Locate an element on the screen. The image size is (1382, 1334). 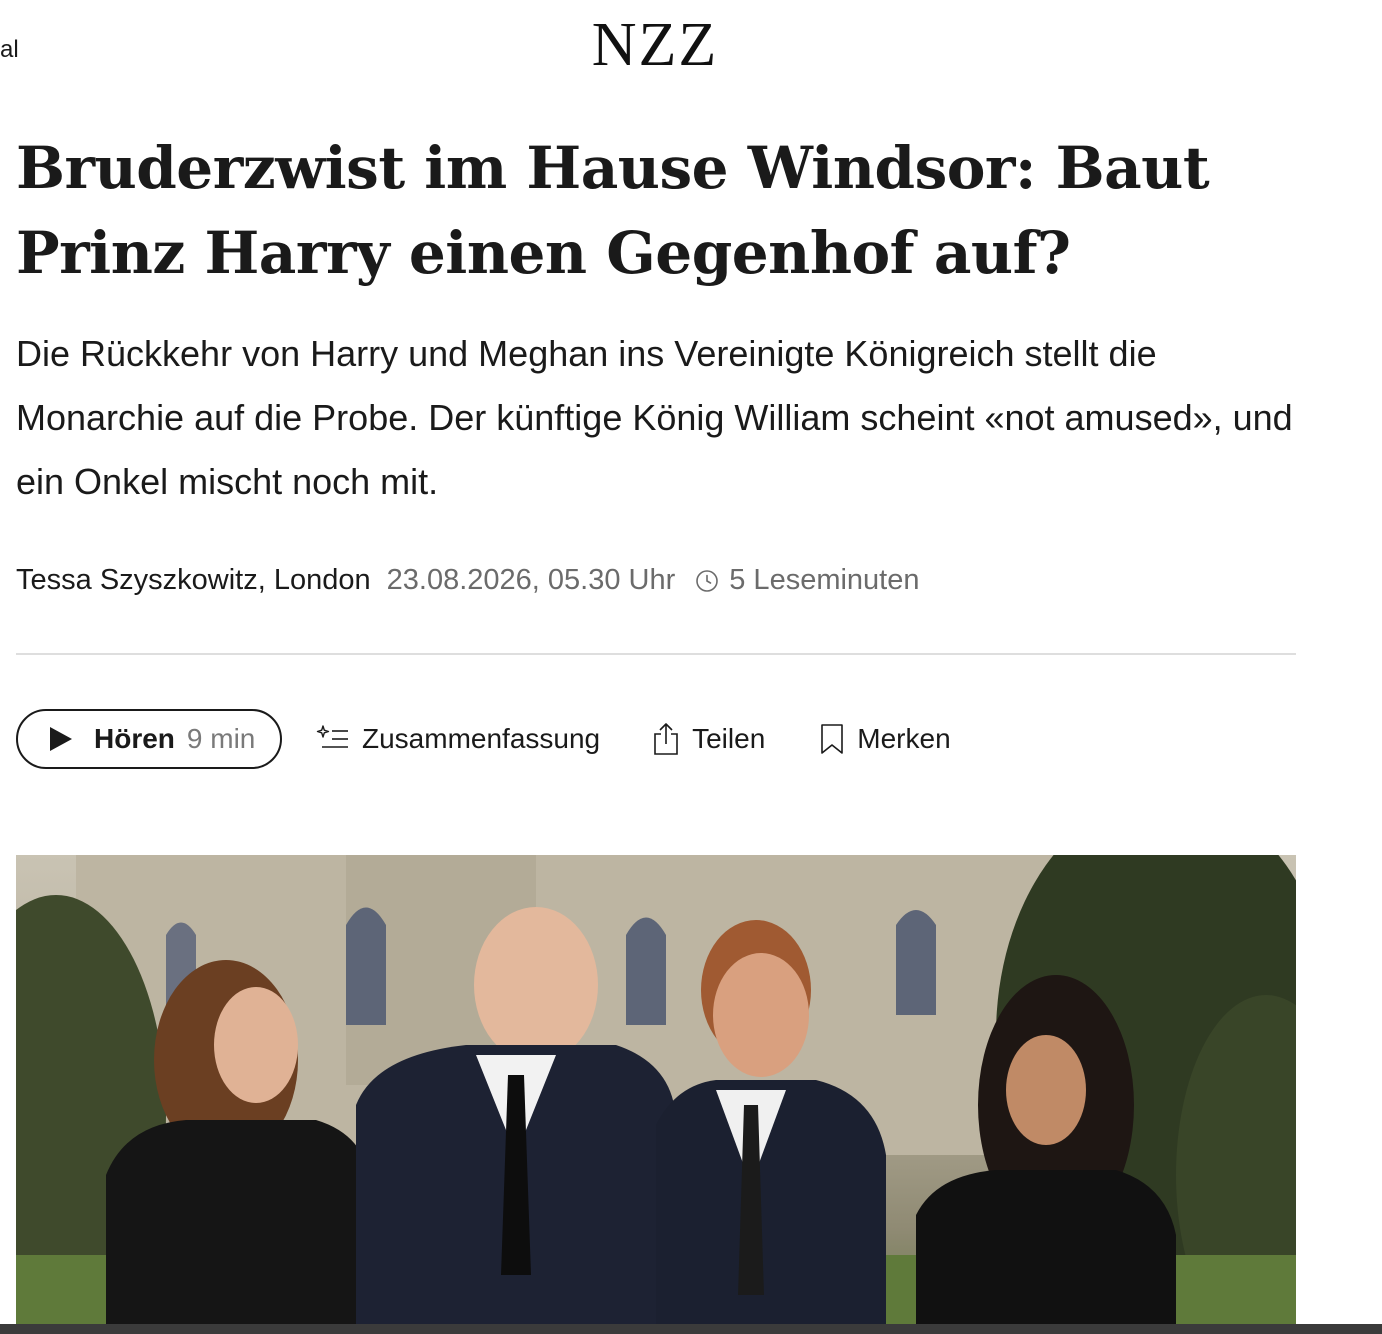
bookmark-button: Merken is located at coordinates (885, 739).